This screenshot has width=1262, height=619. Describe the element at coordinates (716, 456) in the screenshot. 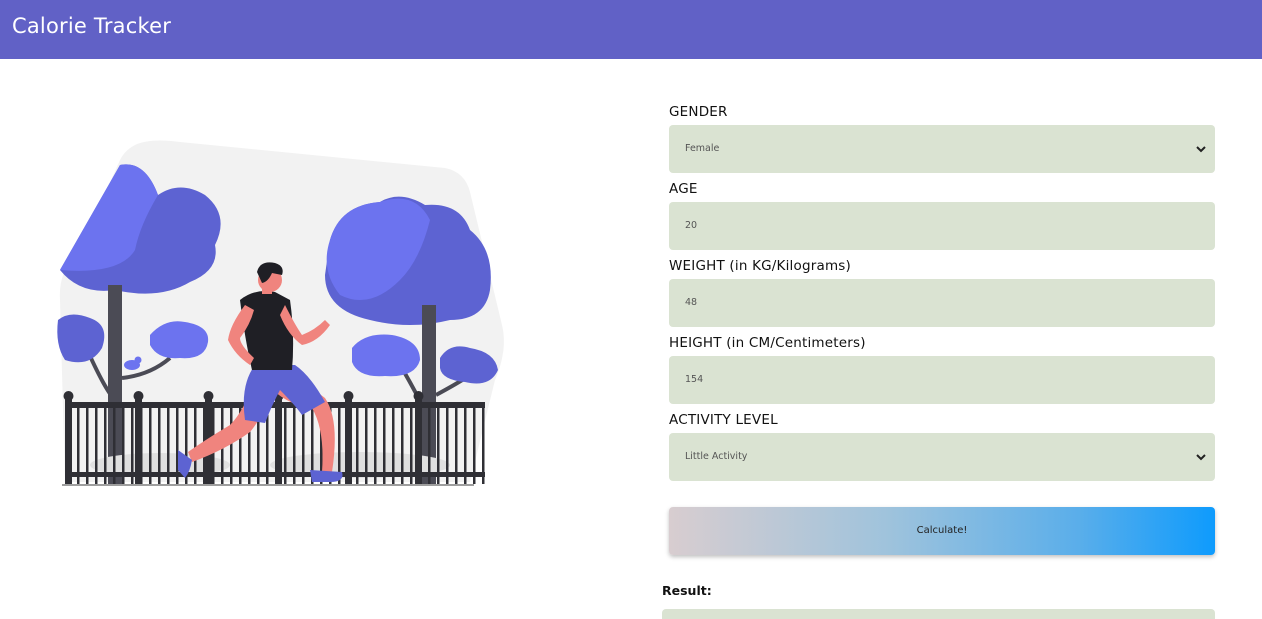

I see `activity-level-select-value: Little Activity` at that location.